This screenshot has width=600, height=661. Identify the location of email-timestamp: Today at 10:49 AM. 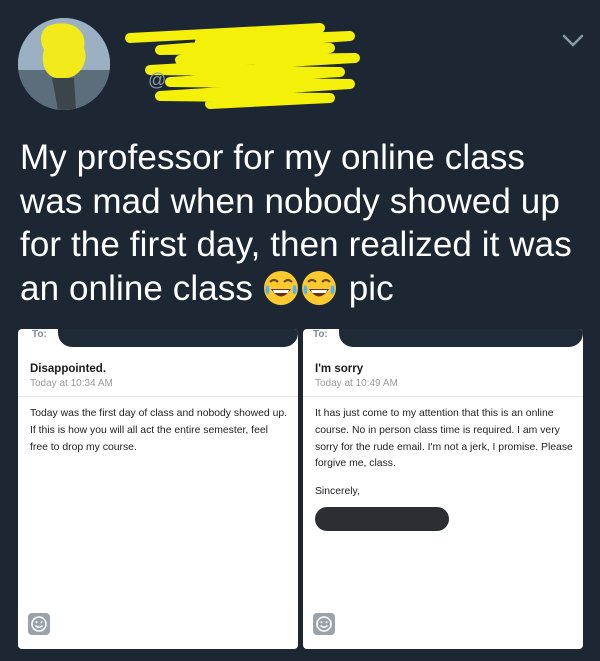
(356, 383).